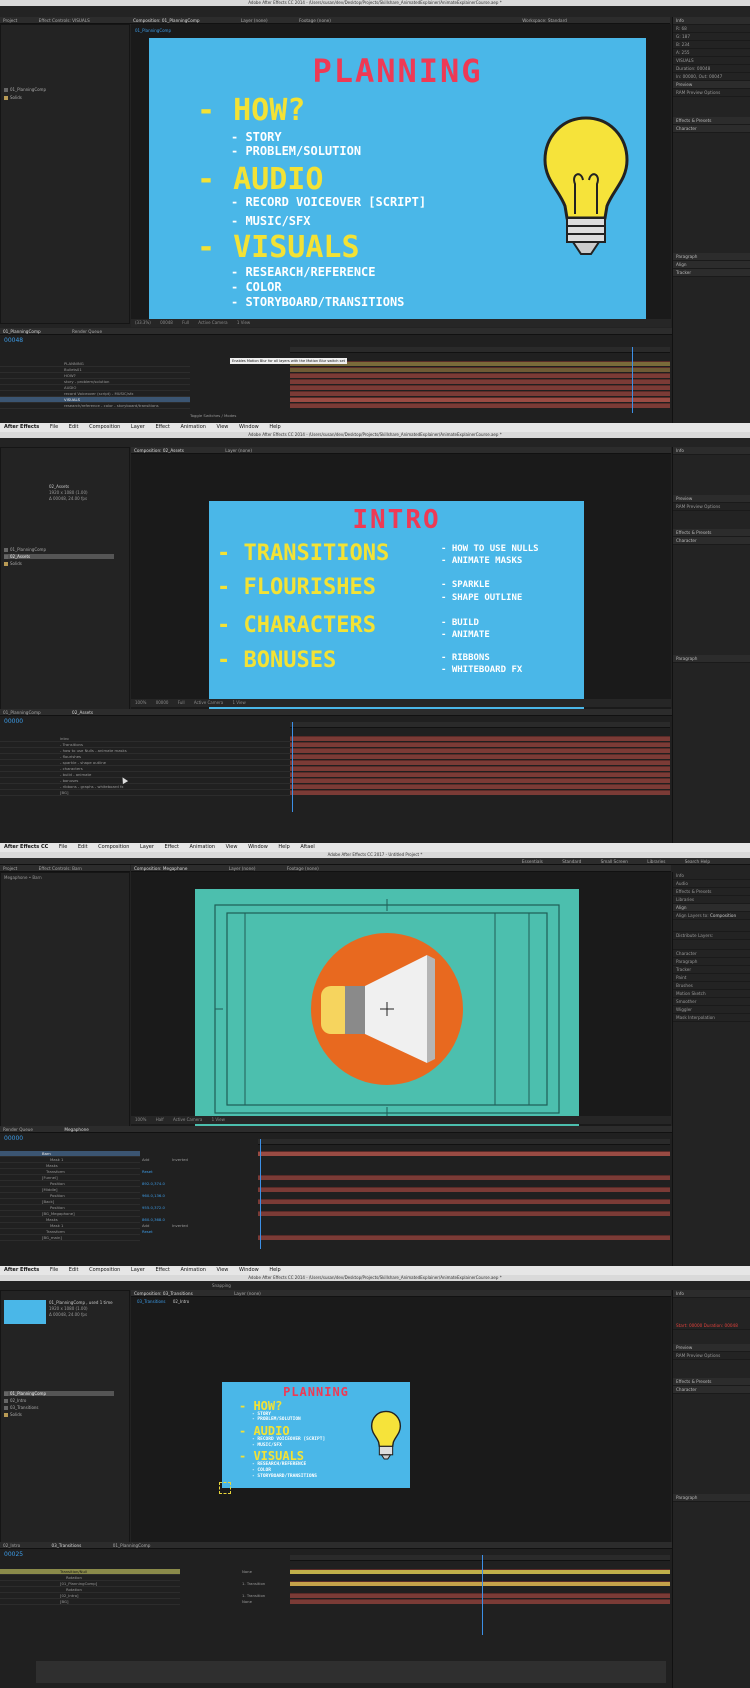 This screenshot has height=1688, width=750. What do you see at coordinates (74, 1270) in the screenshot?
I see `menu-edit: Edit` at bounding box center [74, 1270].